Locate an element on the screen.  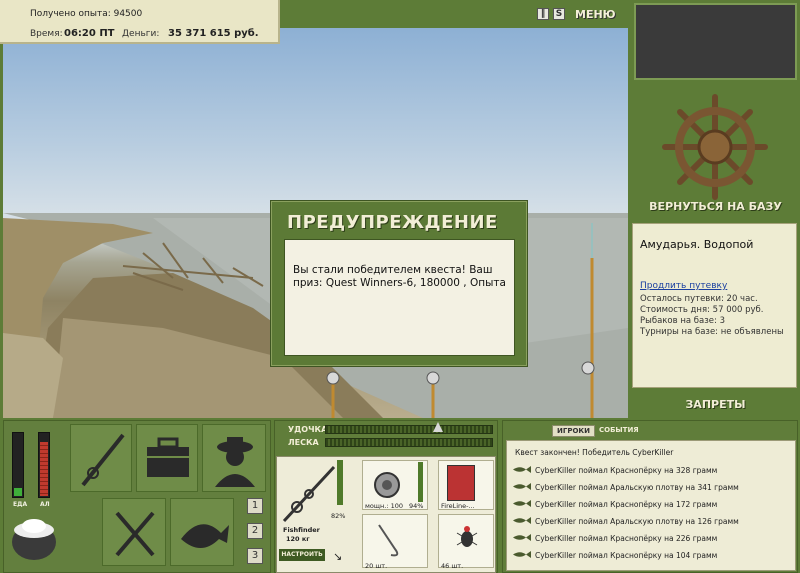
experience-label: Получено опыта: 94500 is located at coordinates (86, 14).